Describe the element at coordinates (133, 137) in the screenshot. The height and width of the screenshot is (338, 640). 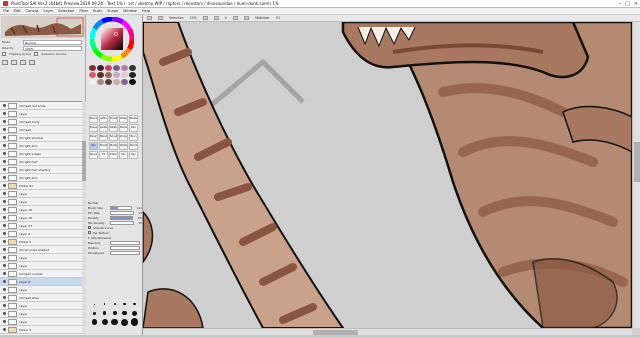
I see `tool-burn: Burn` at that location.